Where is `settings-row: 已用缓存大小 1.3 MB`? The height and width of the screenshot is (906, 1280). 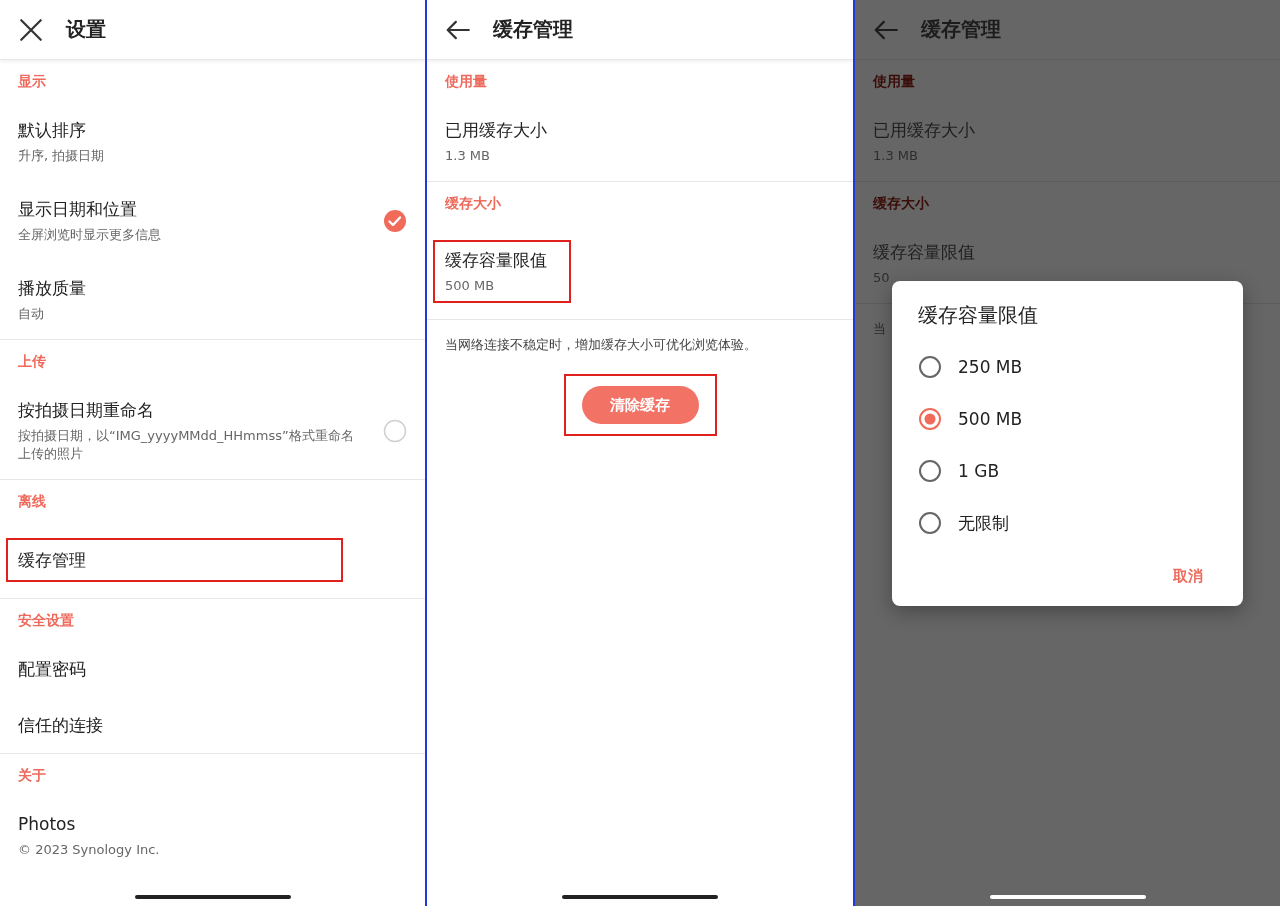
settings-row: 已用缓存大小 1.3 MB is located at coordinates (640, 141).